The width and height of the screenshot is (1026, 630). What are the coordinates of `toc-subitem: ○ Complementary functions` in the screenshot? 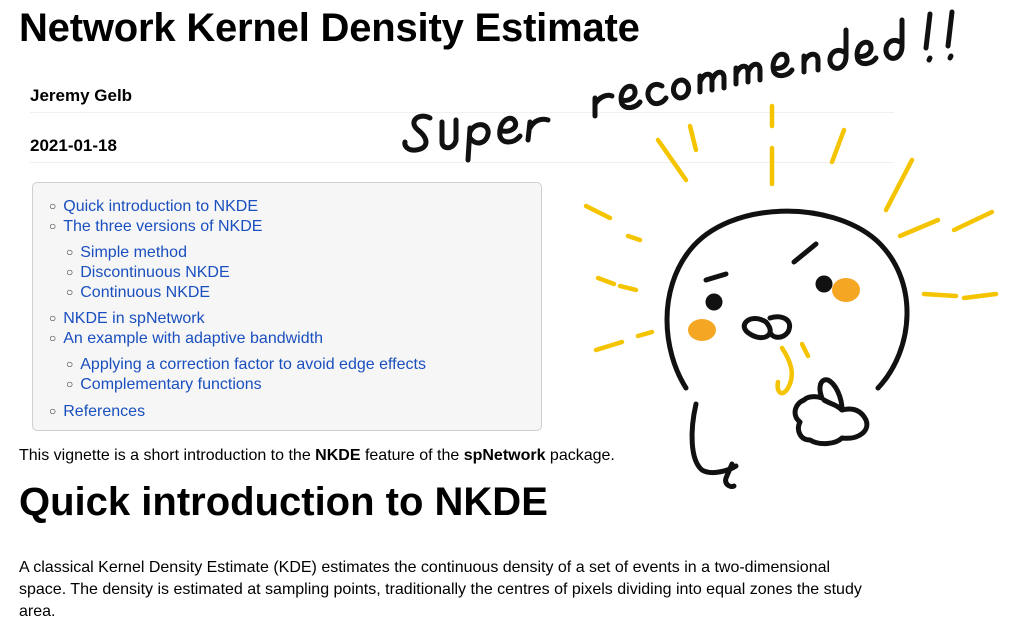 It's located at (164, 384).